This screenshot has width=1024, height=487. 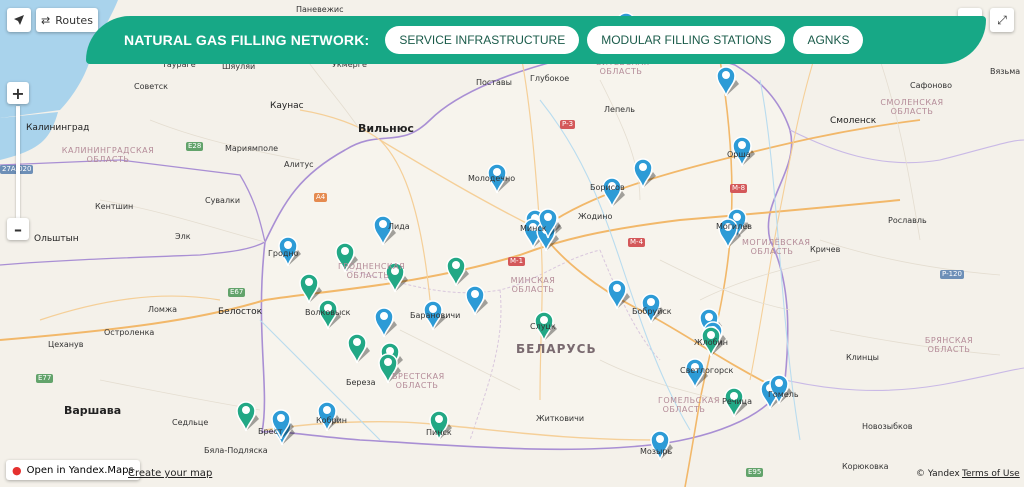 I want to click on routes-button: ⇄ Routes, so click(x=67, y=20).